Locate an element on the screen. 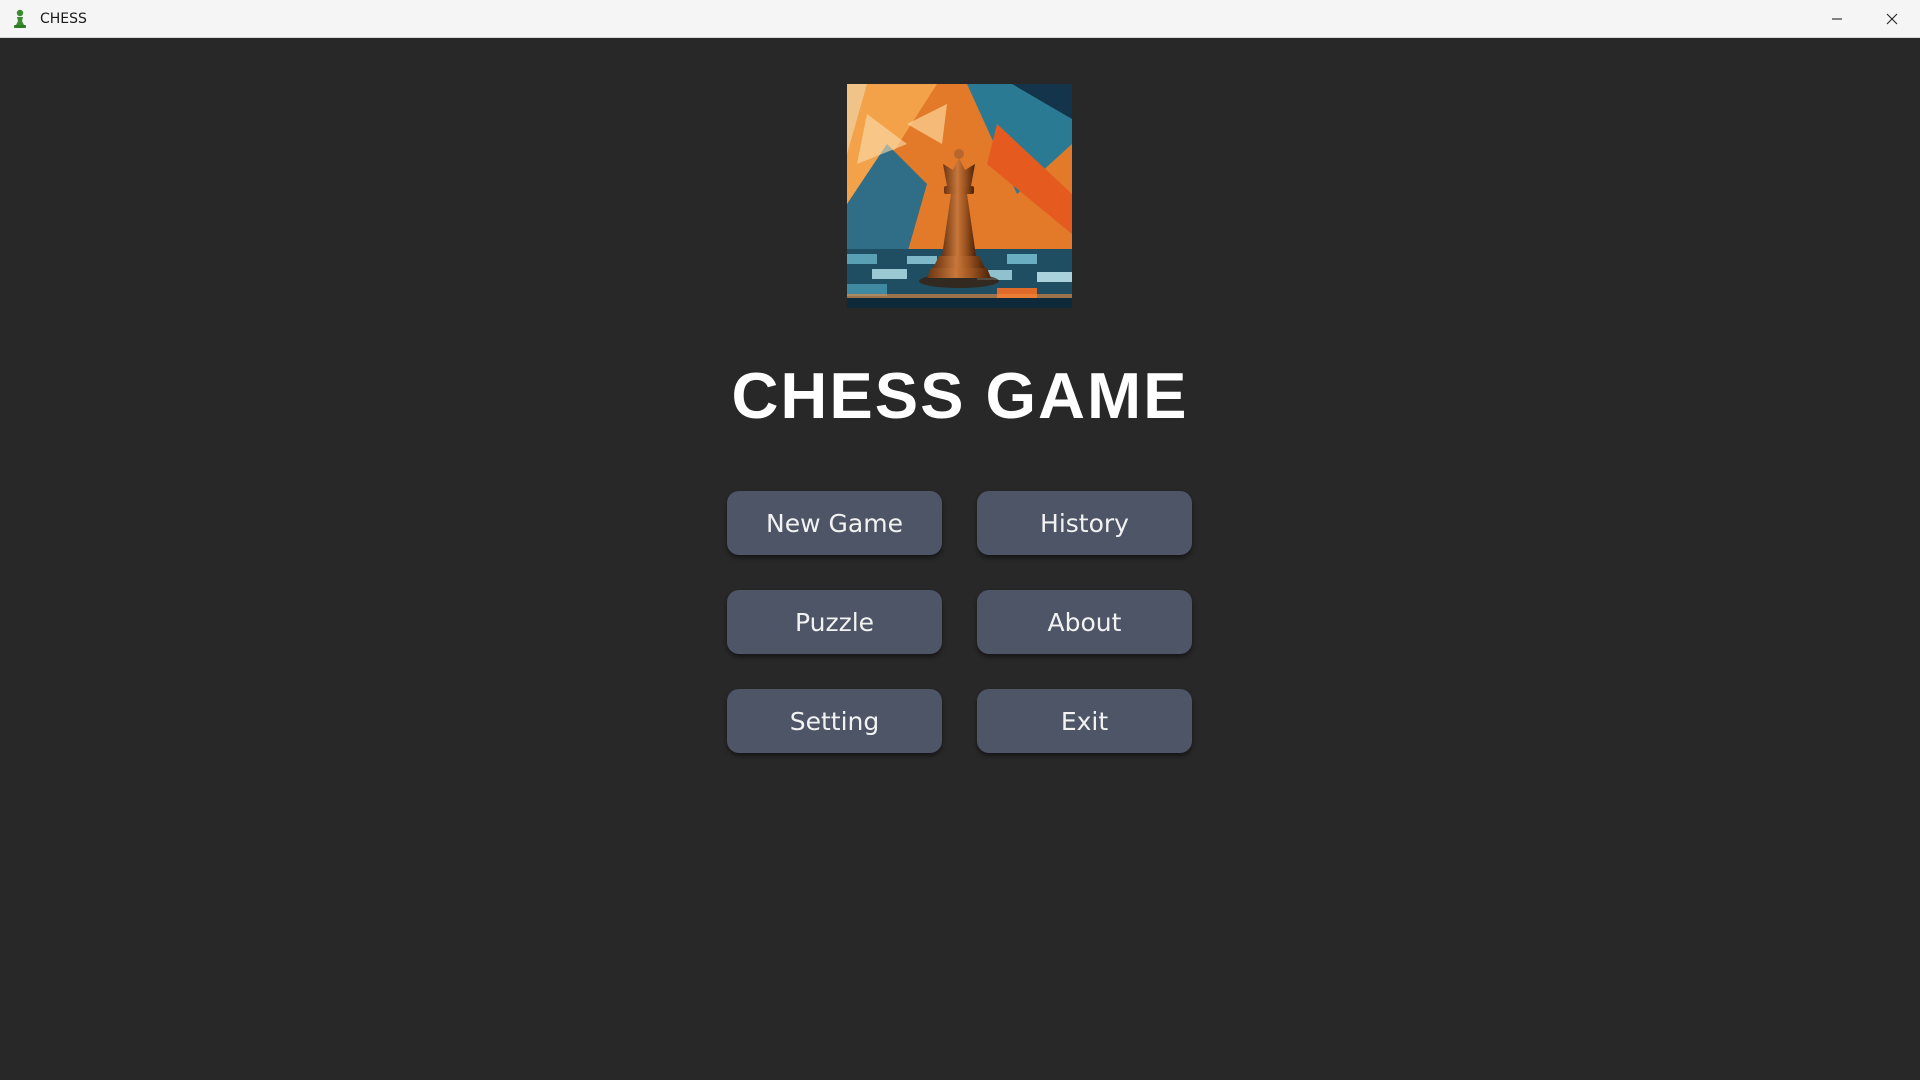 The width and height of the screenshot is (1920, 1080). title-bar: CHESS is located at coordinates (960, 19).